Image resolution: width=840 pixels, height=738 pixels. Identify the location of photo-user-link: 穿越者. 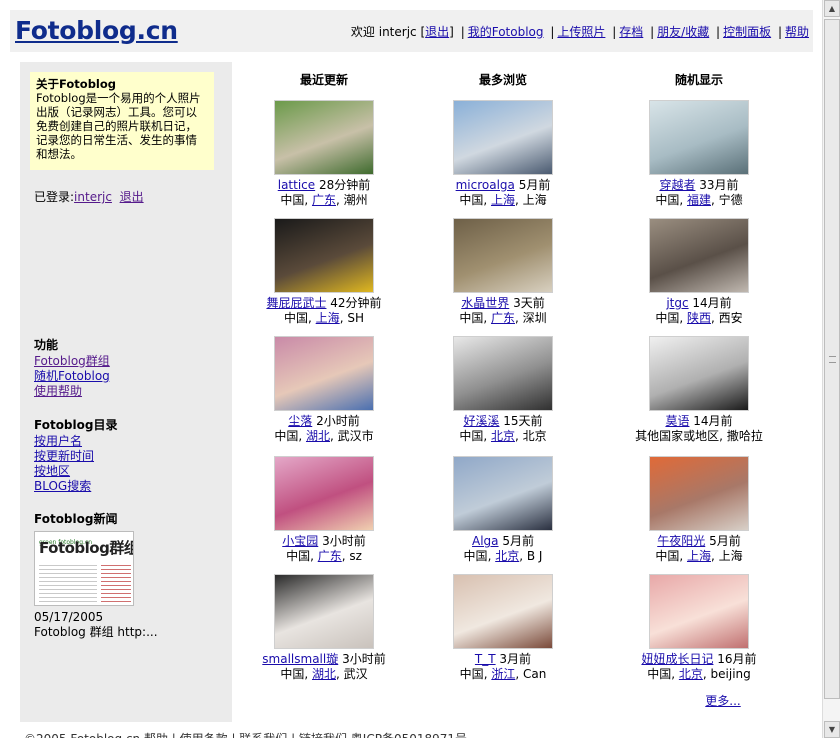
(677, 185).